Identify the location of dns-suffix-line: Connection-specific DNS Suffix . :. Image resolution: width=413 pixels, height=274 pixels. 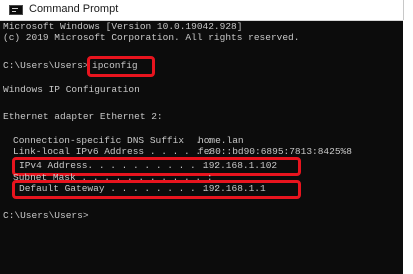
(116, 140).